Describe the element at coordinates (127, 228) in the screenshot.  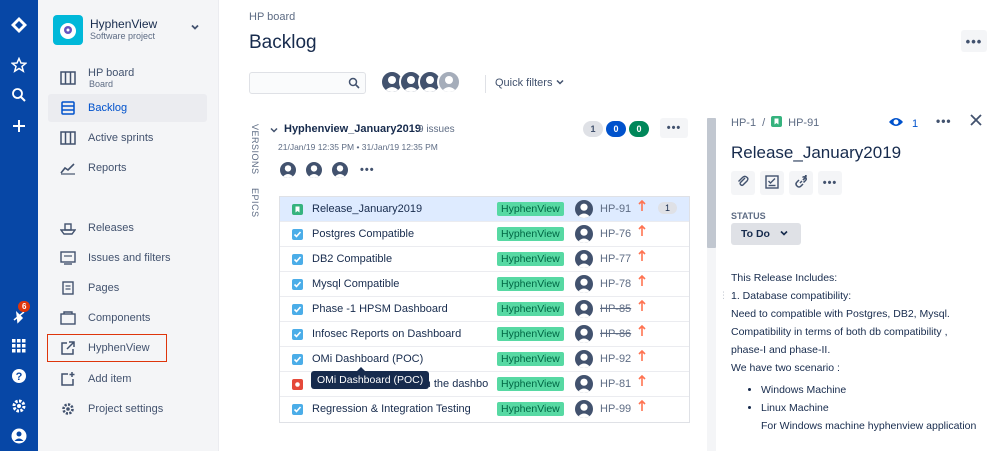
I see `sidebar-item-releases: Releases` at that location.